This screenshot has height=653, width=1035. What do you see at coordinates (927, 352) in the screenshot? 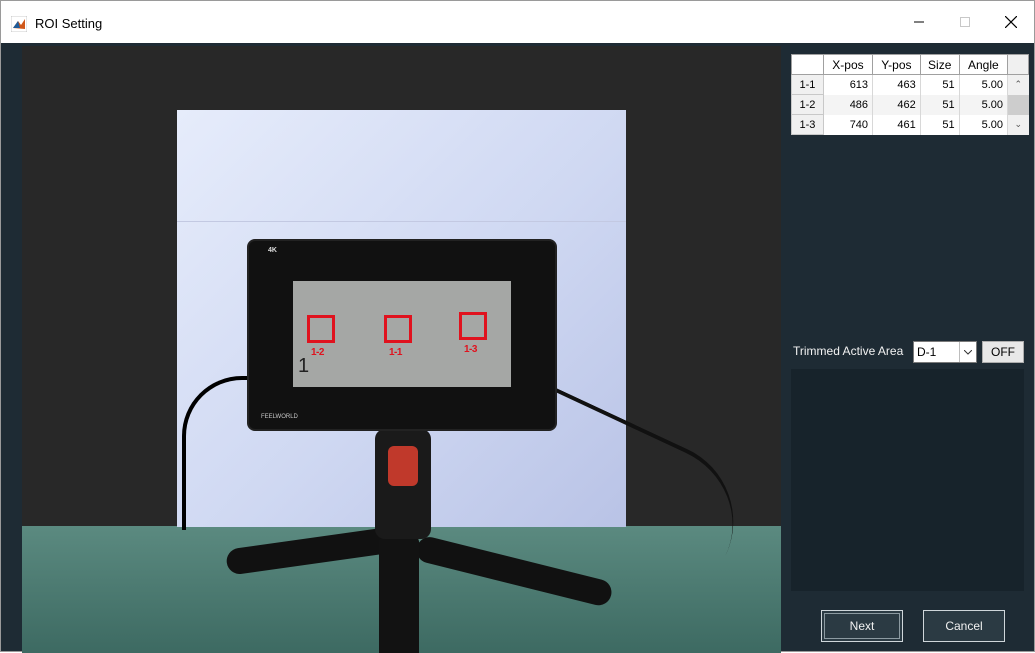
I see `trim-selected-value: D-1` at bounding box center [927, 352].